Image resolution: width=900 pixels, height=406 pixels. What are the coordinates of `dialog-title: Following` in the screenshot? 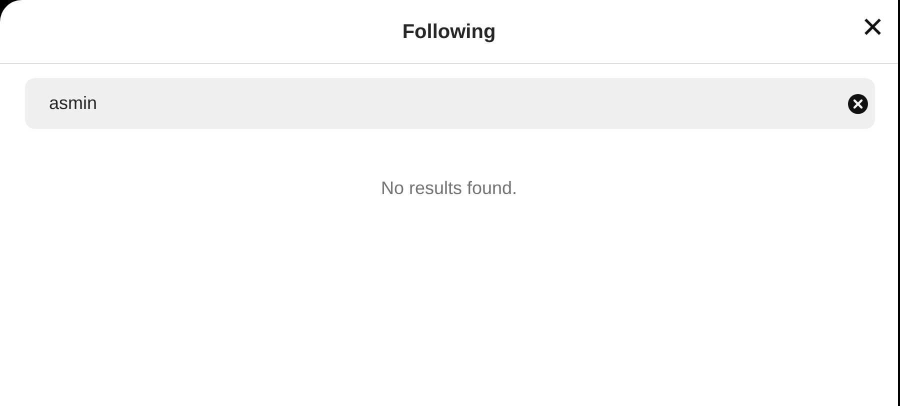 It's located at (449, 32).